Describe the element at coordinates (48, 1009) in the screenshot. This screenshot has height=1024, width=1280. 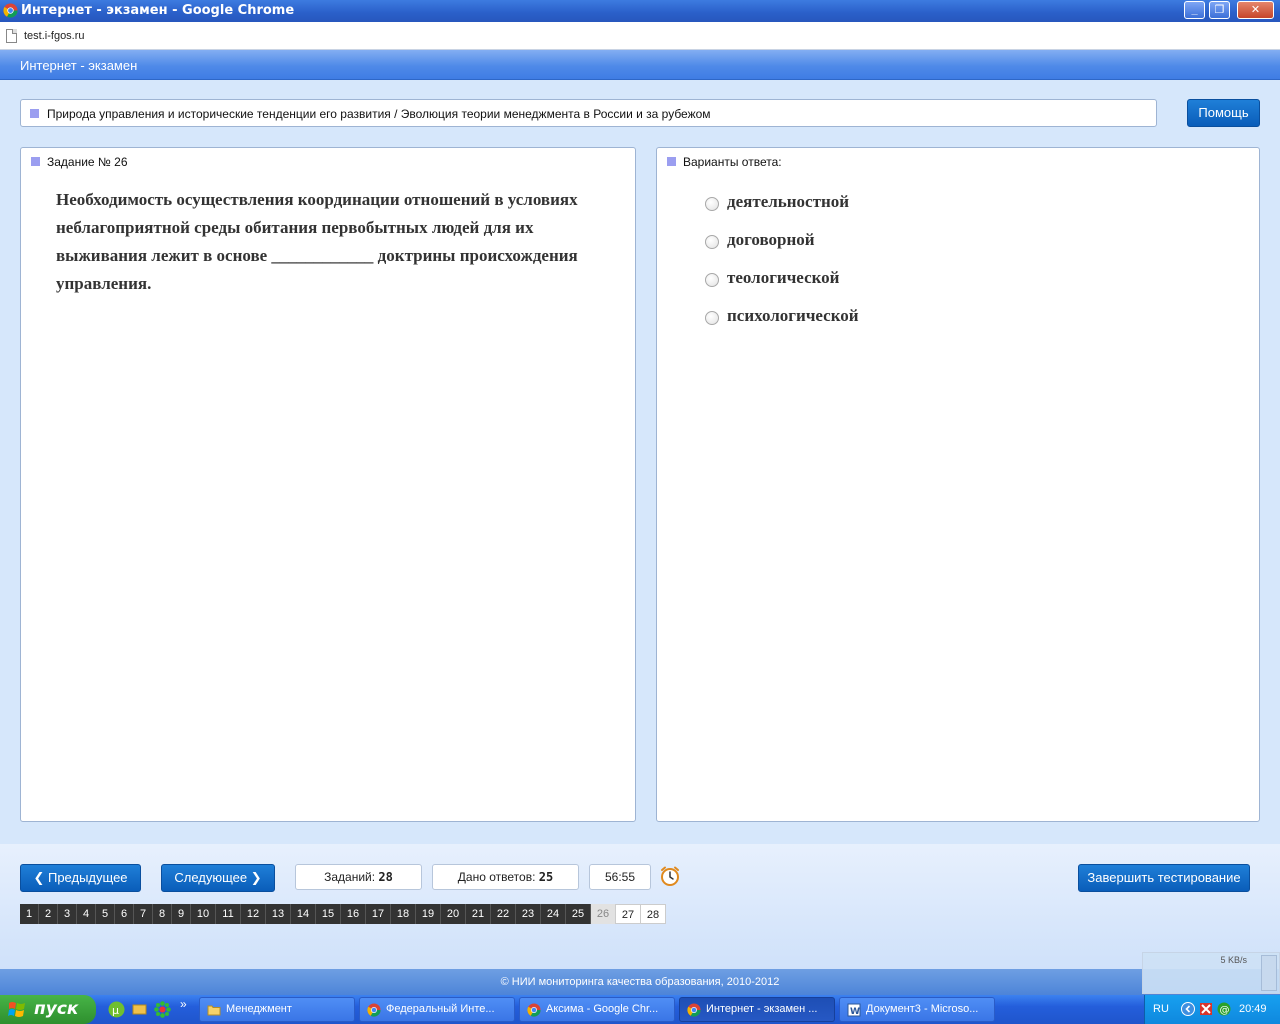
I see `start-button: пуск` at that location.